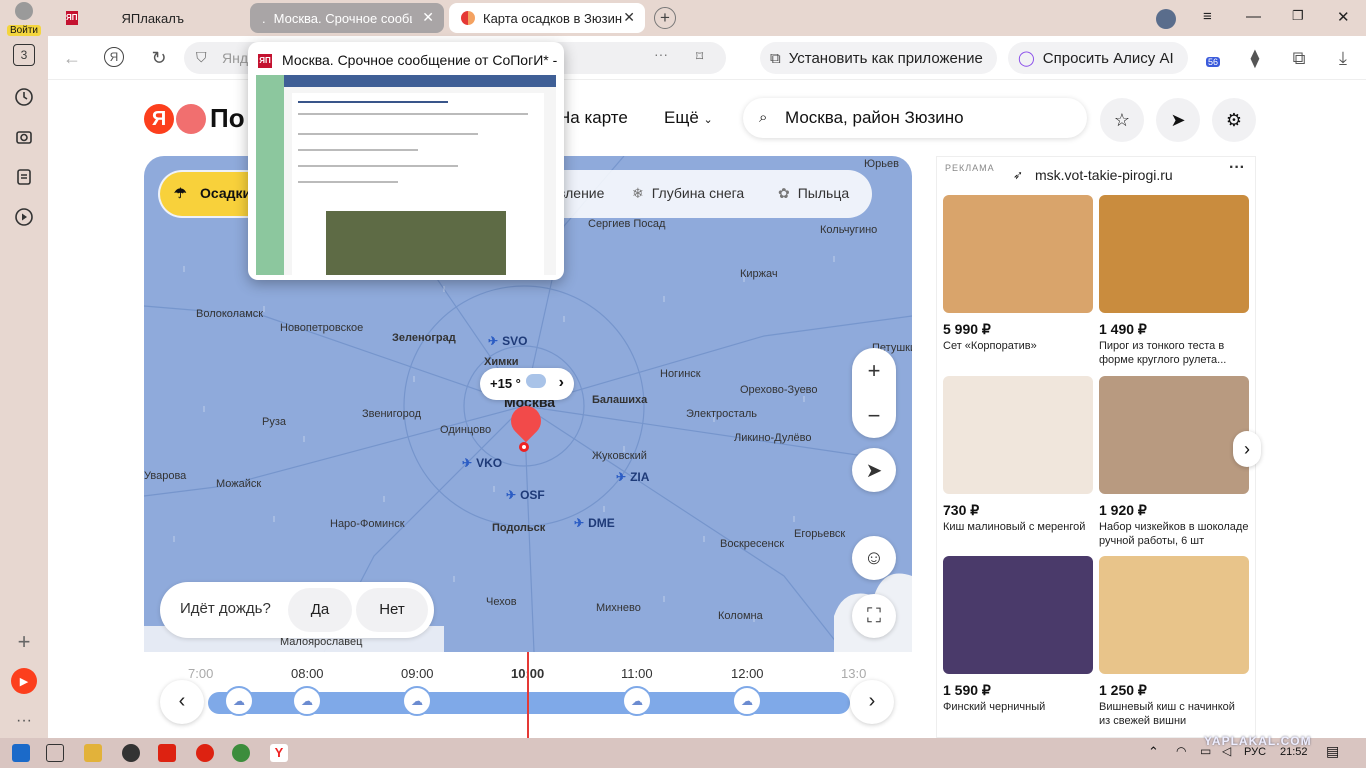 The image size is (1366, 768). What do you see at coordinates (961, 510) in the screenshot?
I see `product-price: 730 ₽` at bounding box center [961, 510].